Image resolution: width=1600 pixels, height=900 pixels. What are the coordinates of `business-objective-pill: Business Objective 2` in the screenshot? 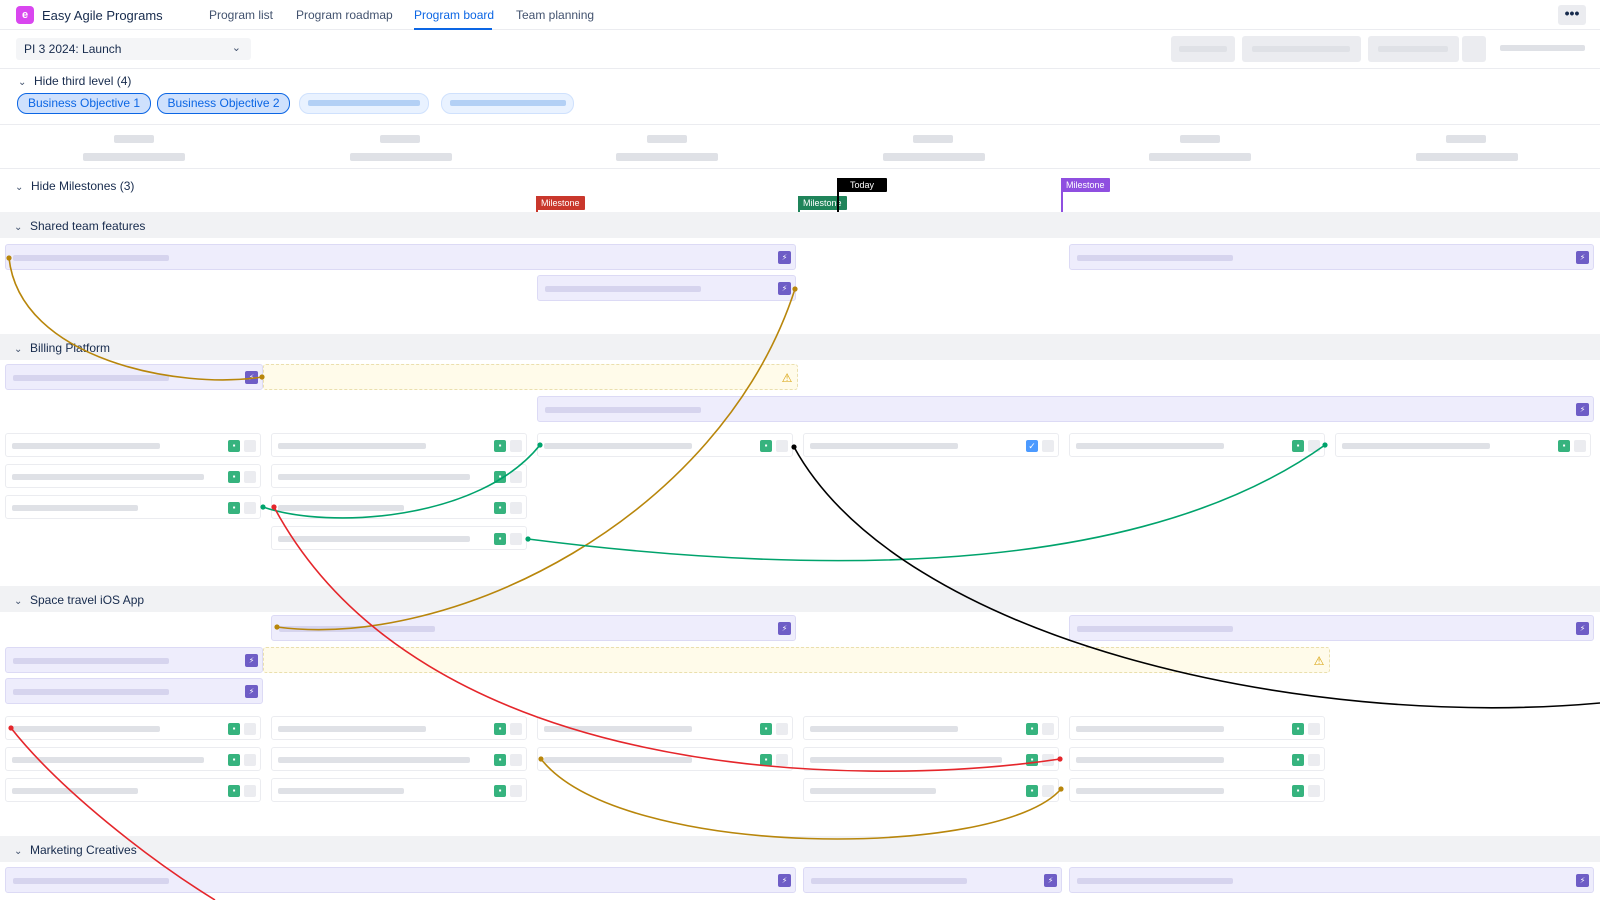 It's located at (223, 103).